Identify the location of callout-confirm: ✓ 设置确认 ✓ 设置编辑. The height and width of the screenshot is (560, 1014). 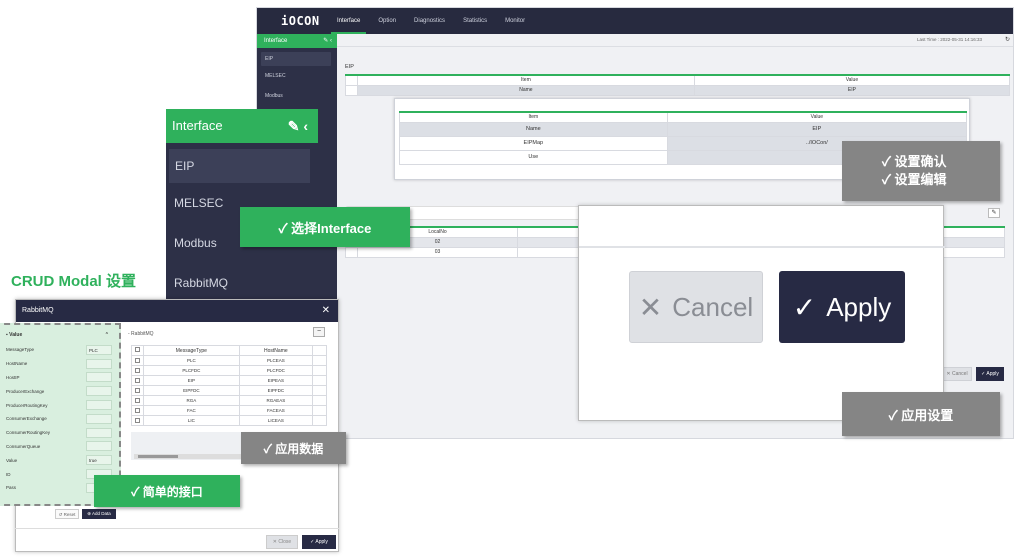
(921, 171).